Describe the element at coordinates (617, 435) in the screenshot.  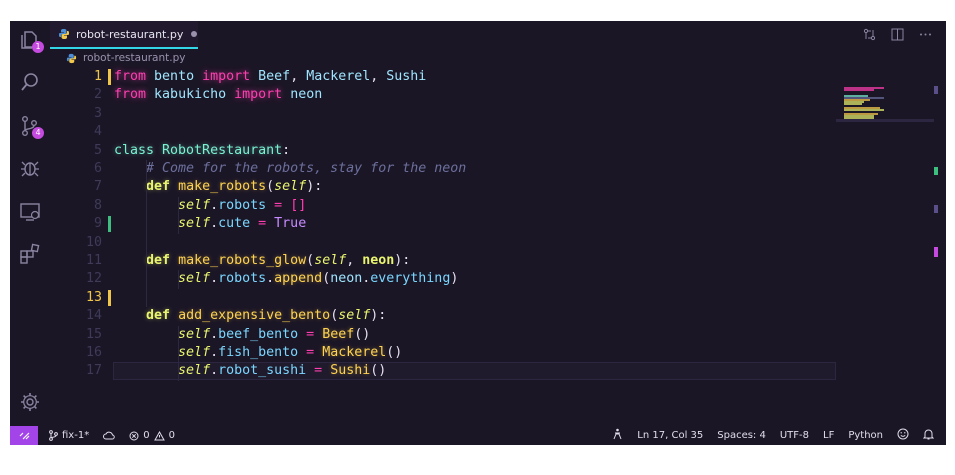
I see `accessibility-icon` at that location.